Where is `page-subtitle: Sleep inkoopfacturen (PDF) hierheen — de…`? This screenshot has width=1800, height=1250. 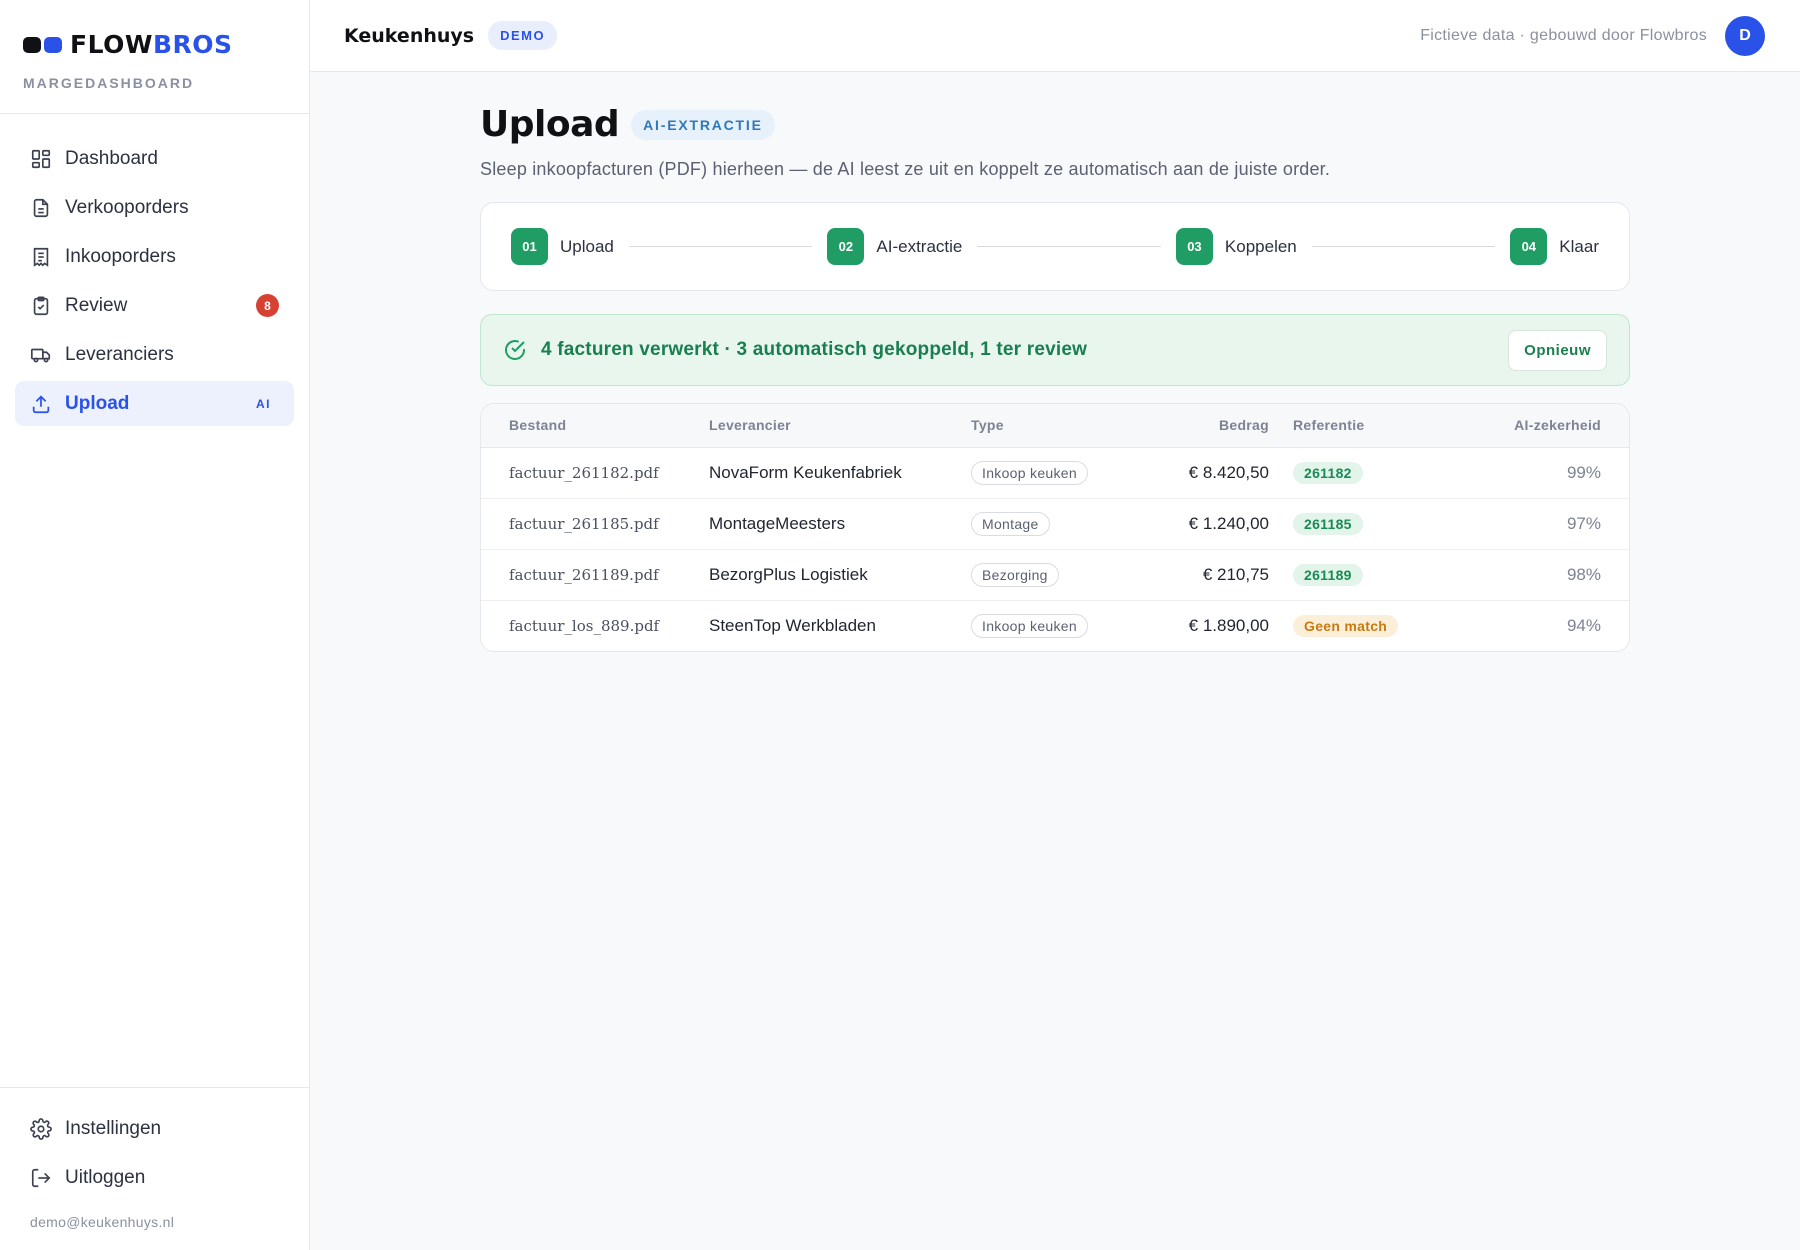
page-subtitle: Sleep inkoopfacturen (PDF) hierheen — de… is located at coordinates (905, 169).